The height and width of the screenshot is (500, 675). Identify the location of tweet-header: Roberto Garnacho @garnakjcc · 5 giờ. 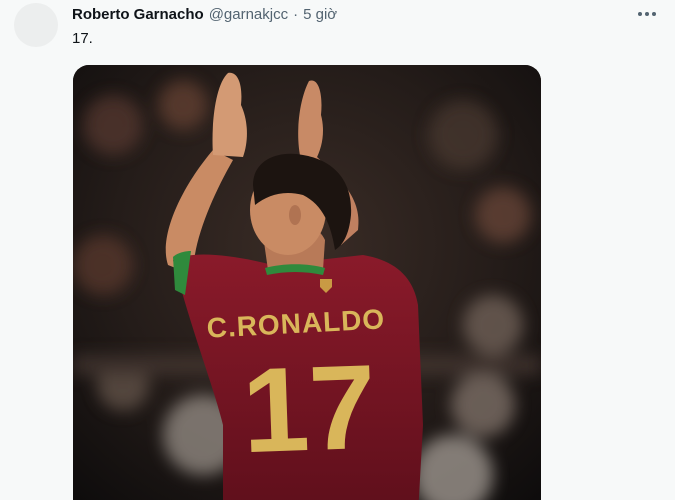
(204, 14).